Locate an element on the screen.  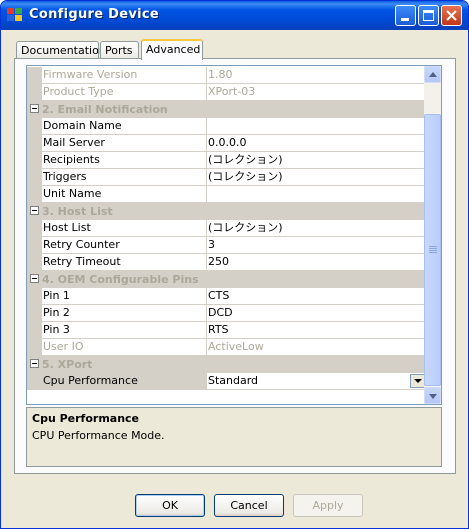
help-panel: Cpu Performance CPU Performance Mode. is located at coordinates (234, 437).